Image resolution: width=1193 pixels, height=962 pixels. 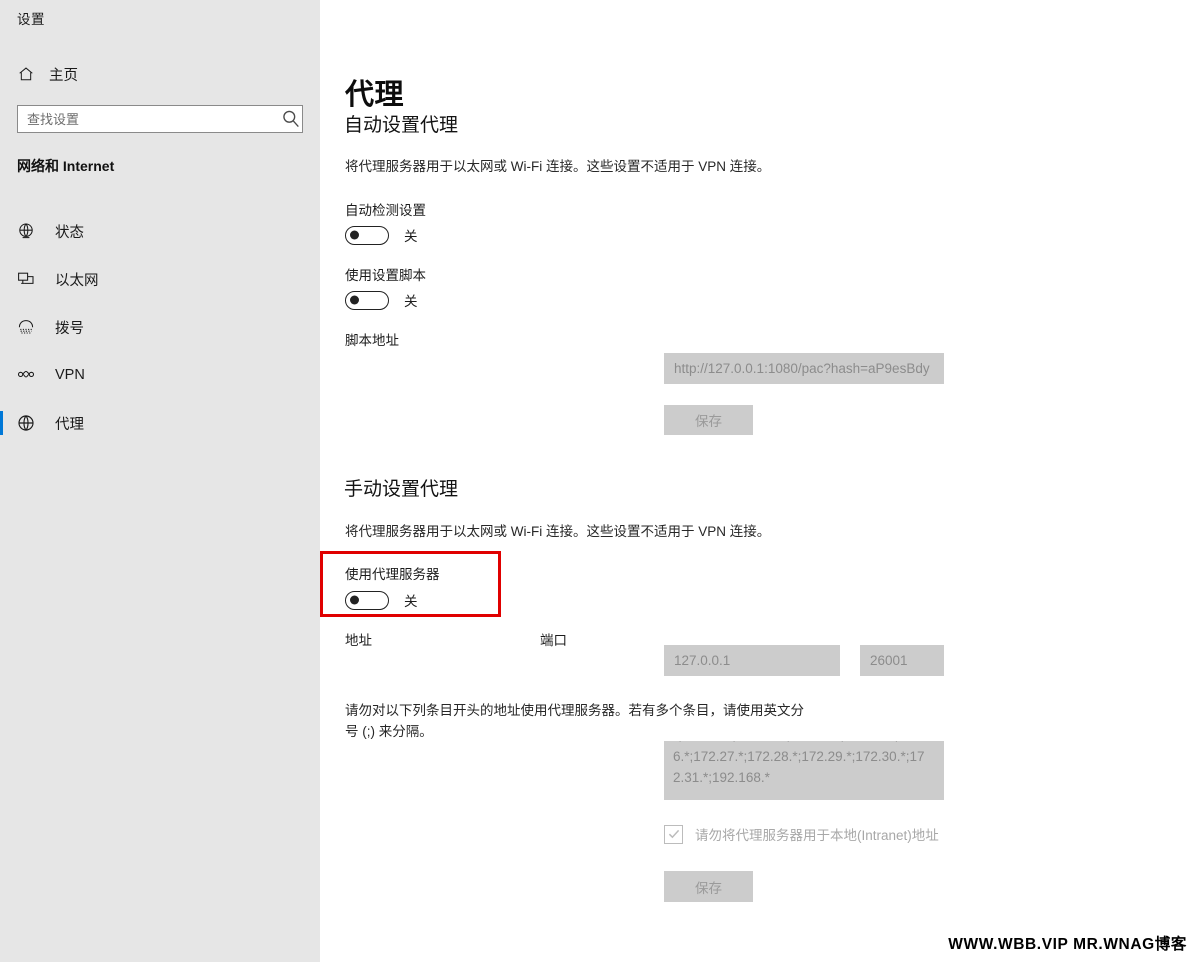 I want to click on script-address-label: 脚本地址, so click(x=372, y=340).